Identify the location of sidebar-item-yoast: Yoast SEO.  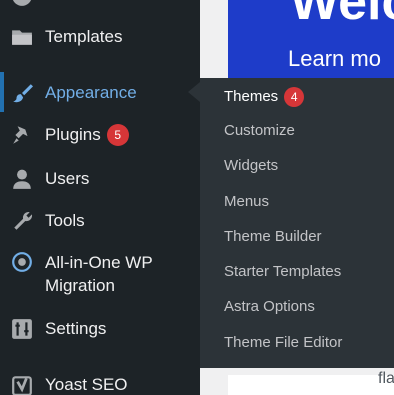
(100, 383).